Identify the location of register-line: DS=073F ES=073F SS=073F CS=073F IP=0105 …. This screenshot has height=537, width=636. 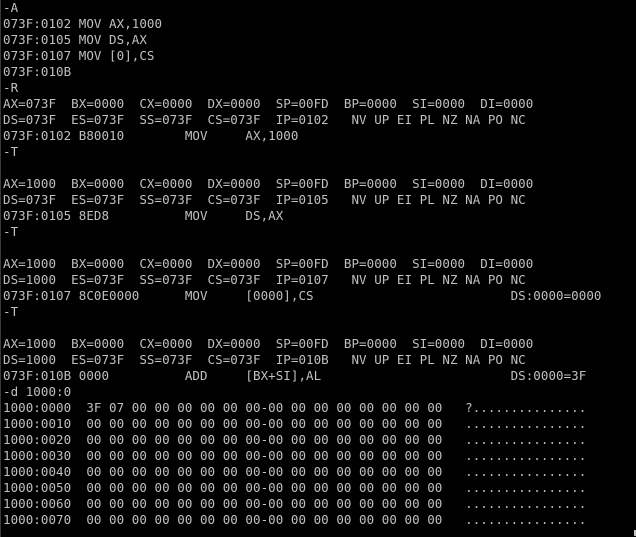
(264, 199).